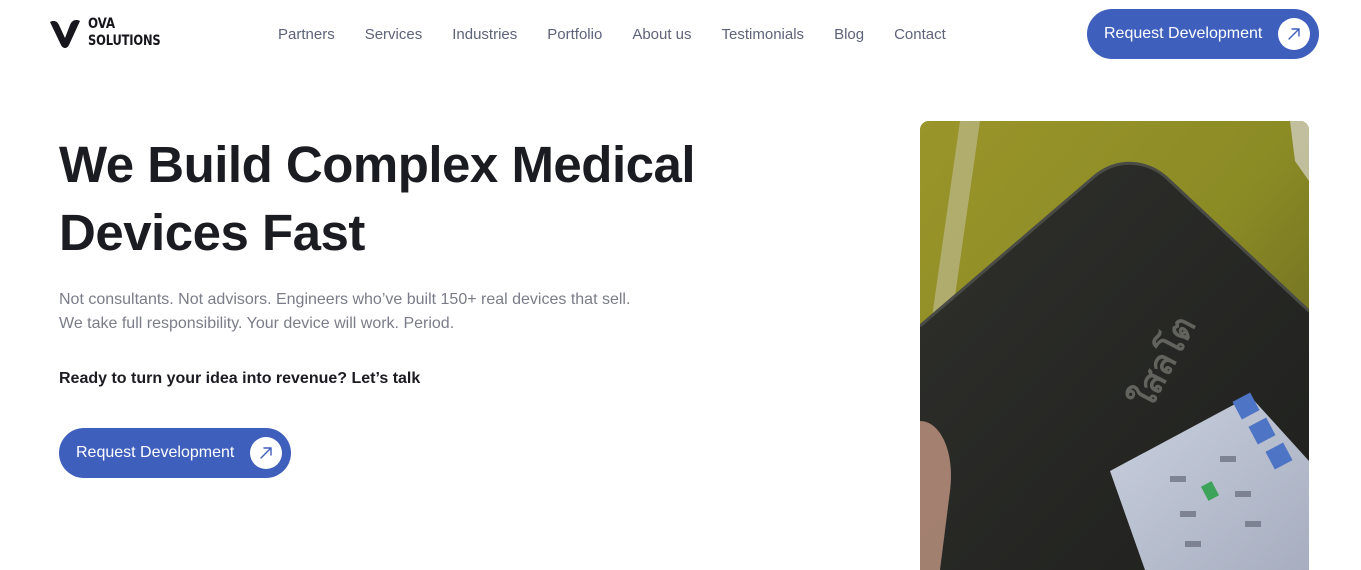 This screenshot has width=1361, height=570. I want to click on hero-request-development-button: Request Development, so click(175, 453).